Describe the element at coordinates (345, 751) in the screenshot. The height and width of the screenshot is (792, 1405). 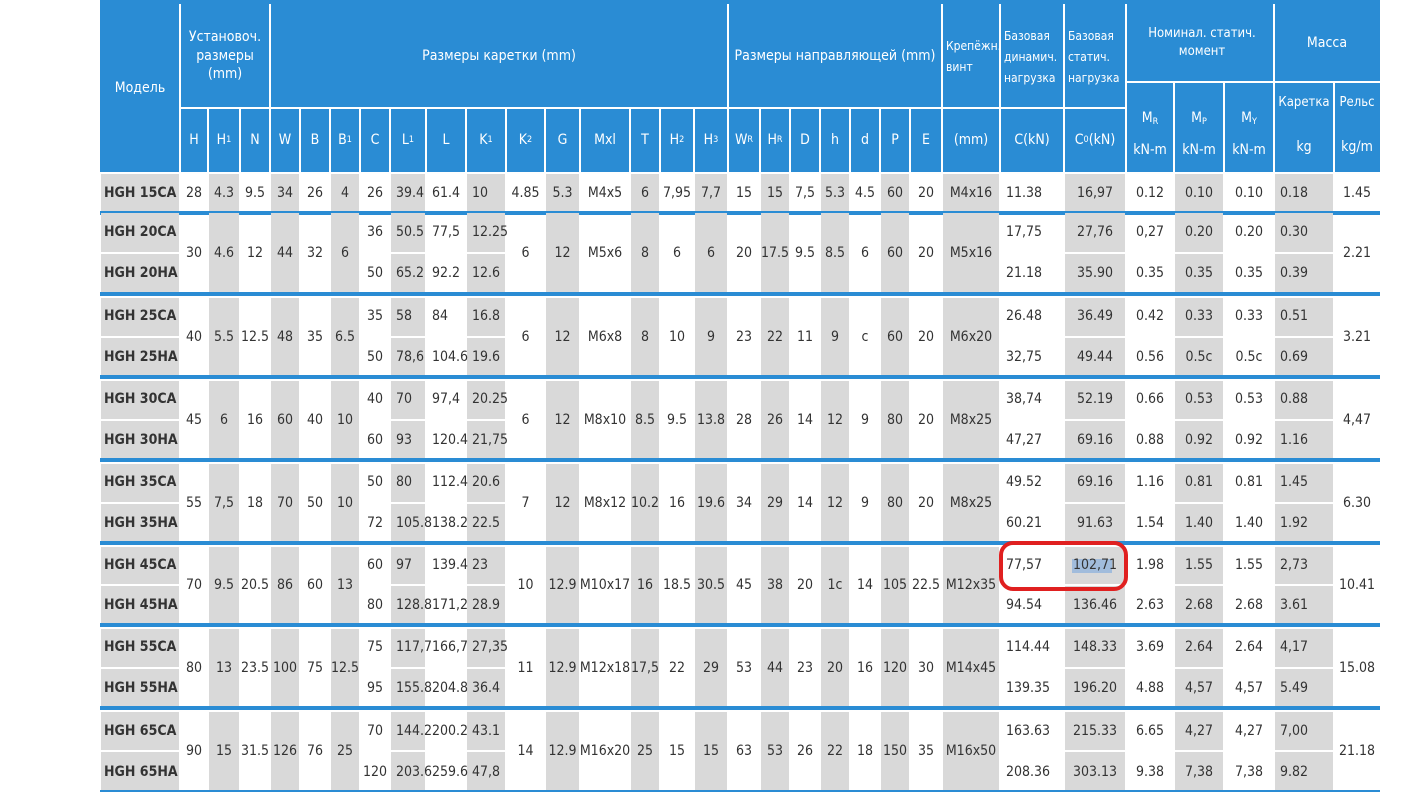
I see `cell-b1: 25` at that location.